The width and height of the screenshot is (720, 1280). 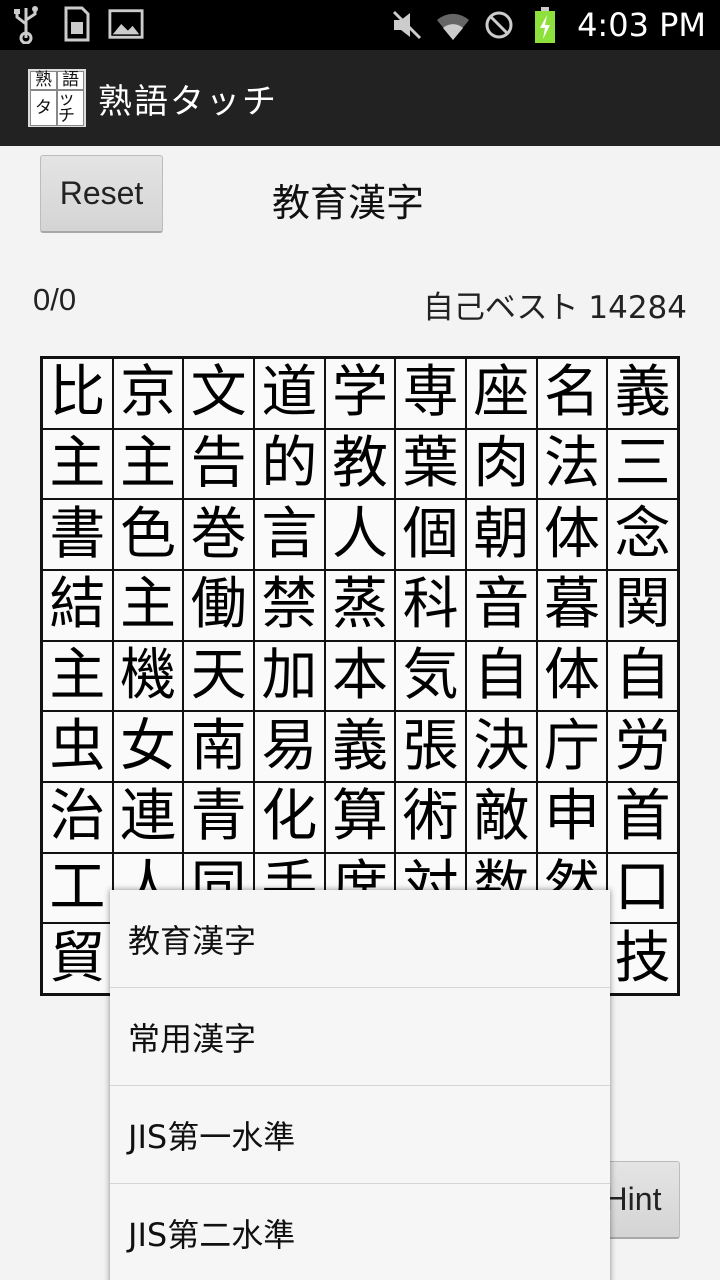 What do you see at coordinates (77, 888) in the screenshot?
I see `kanji-cell: 工` at bounding box center [77, 888].